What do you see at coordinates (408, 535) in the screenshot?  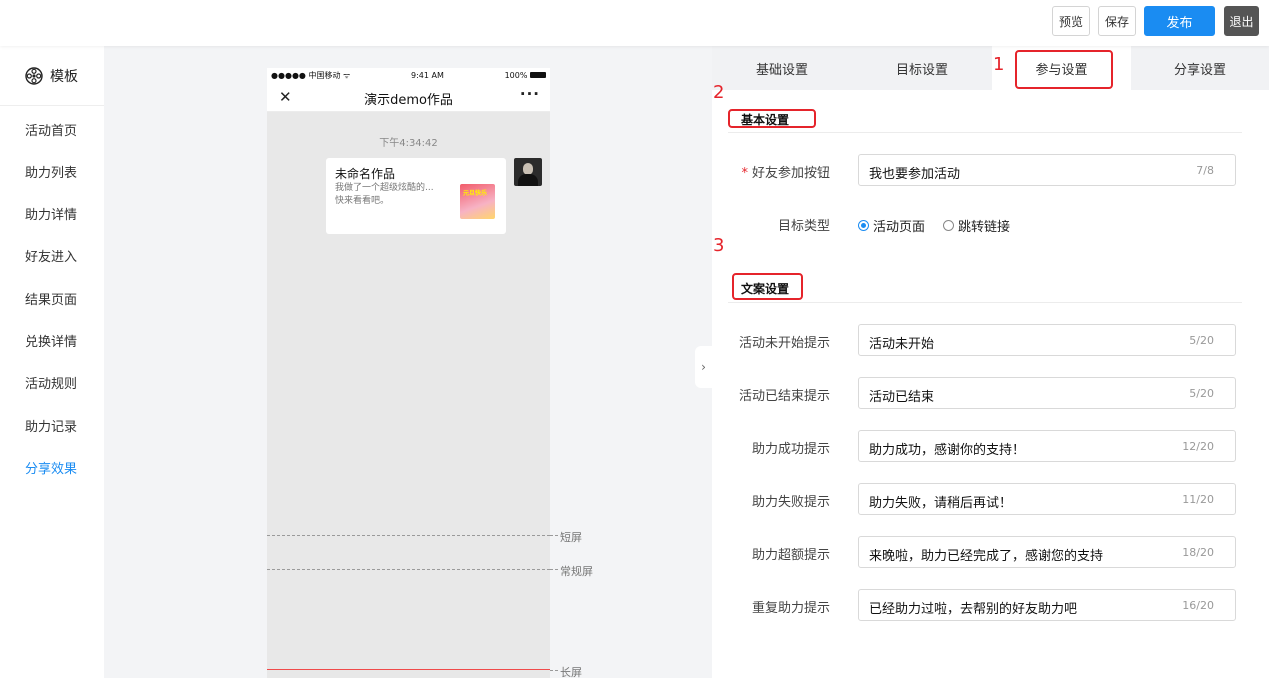 I see `short-screen-guide` at bounding box center [408, 535].